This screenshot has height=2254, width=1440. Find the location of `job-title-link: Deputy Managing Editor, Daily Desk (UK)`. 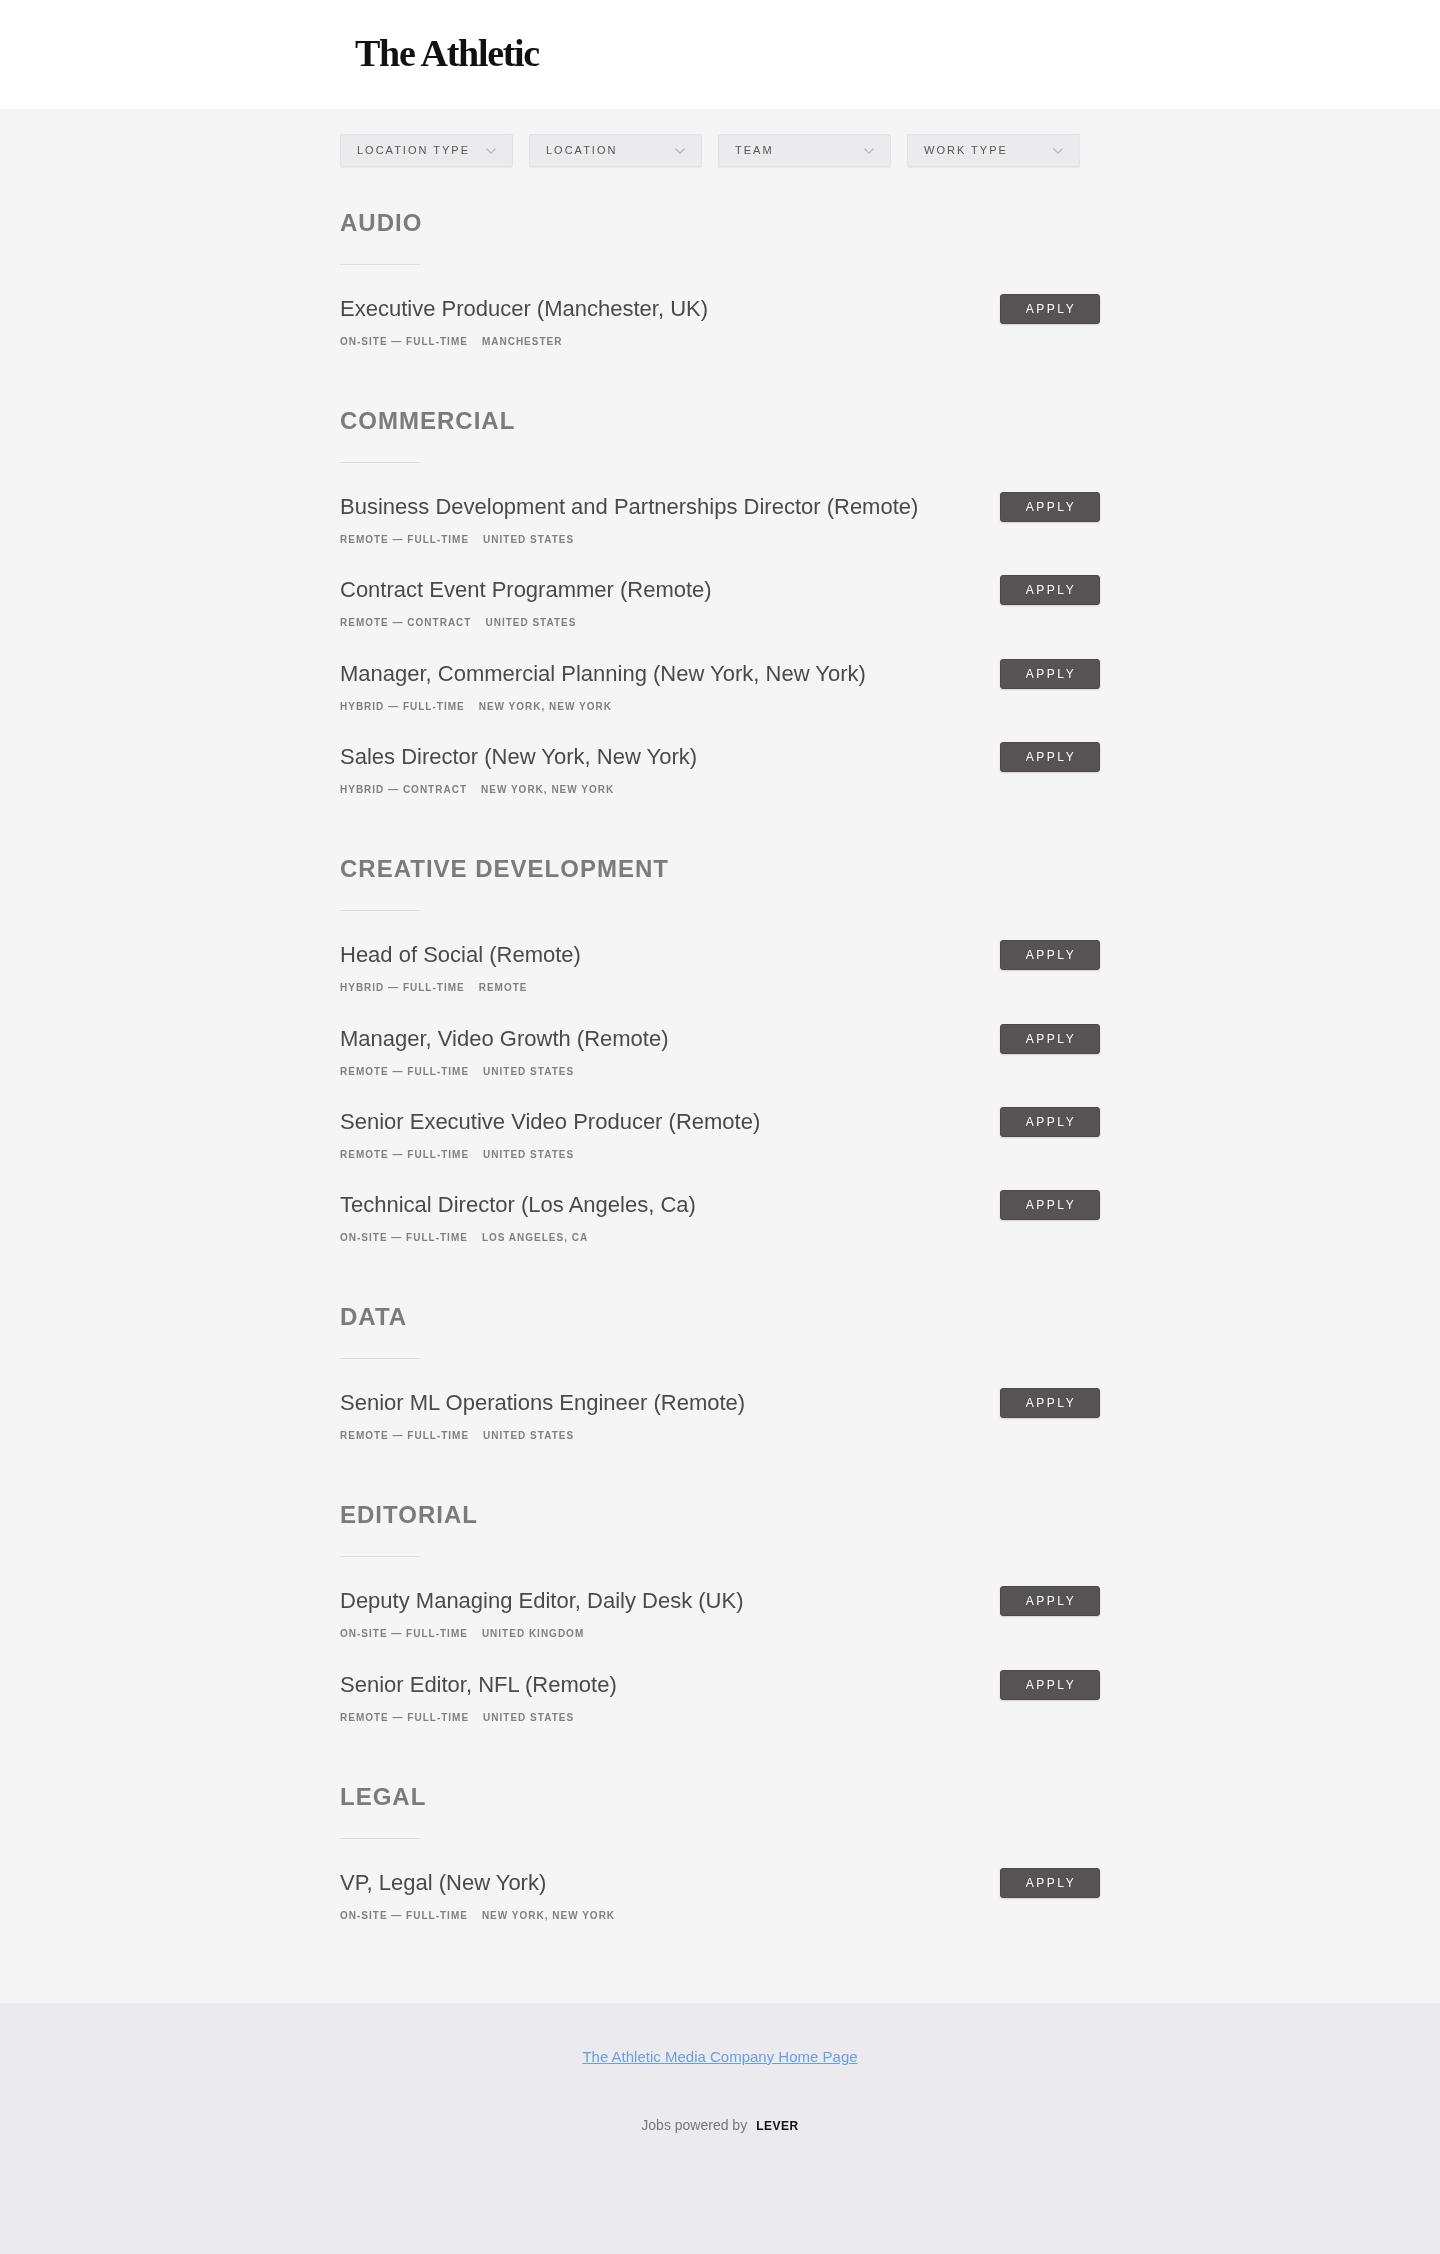

job-title-link: Deputy Managing Editor, Daily Desk (UK) is located at coordinates (542, 1601).